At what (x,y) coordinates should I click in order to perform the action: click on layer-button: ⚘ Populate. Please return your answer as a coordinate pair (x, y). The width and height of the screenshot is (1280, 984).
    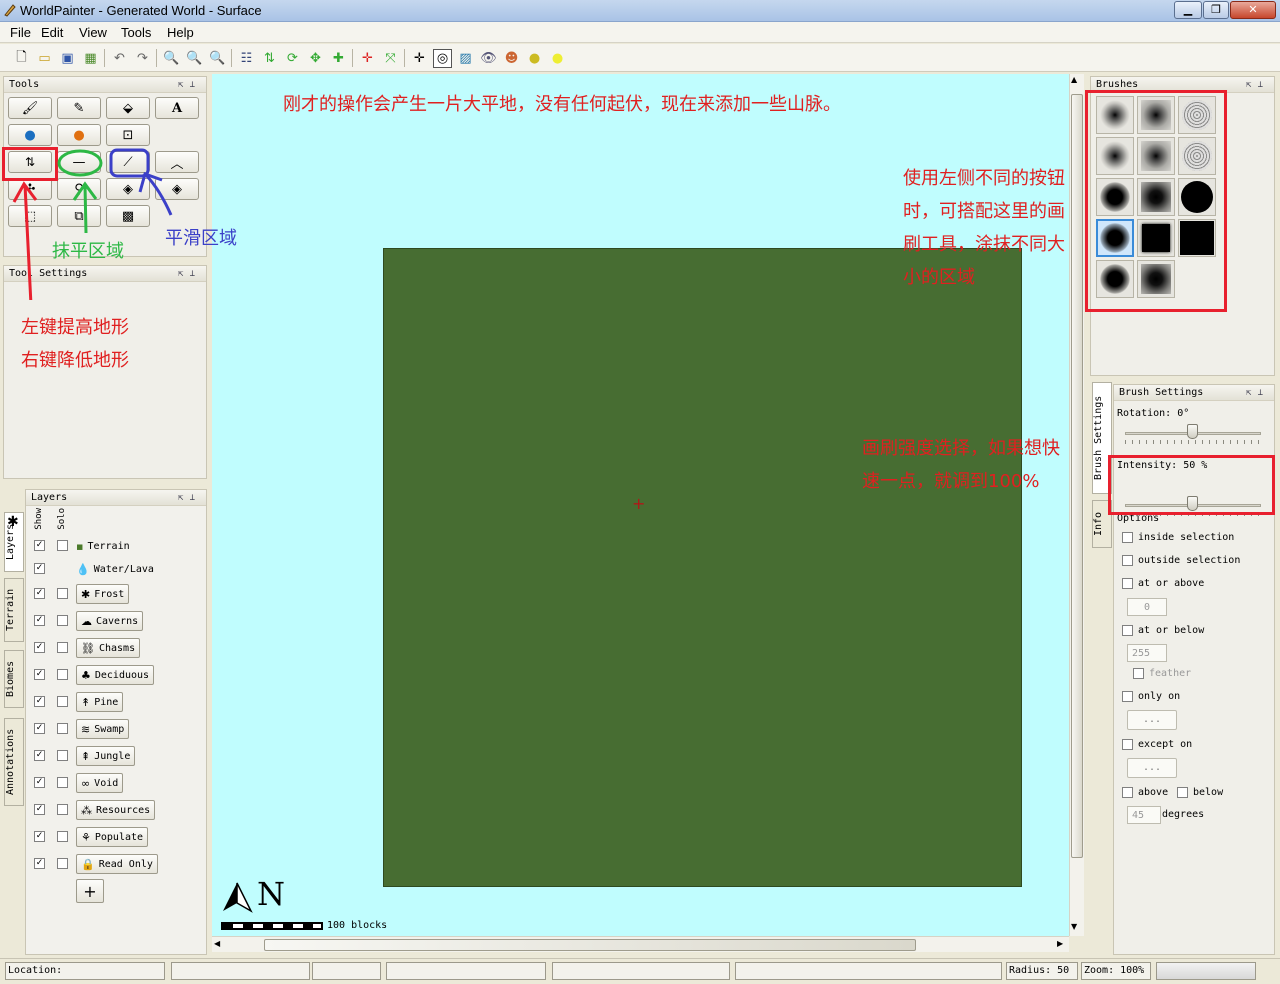
    Looking at the image, I should click on (112, 837).